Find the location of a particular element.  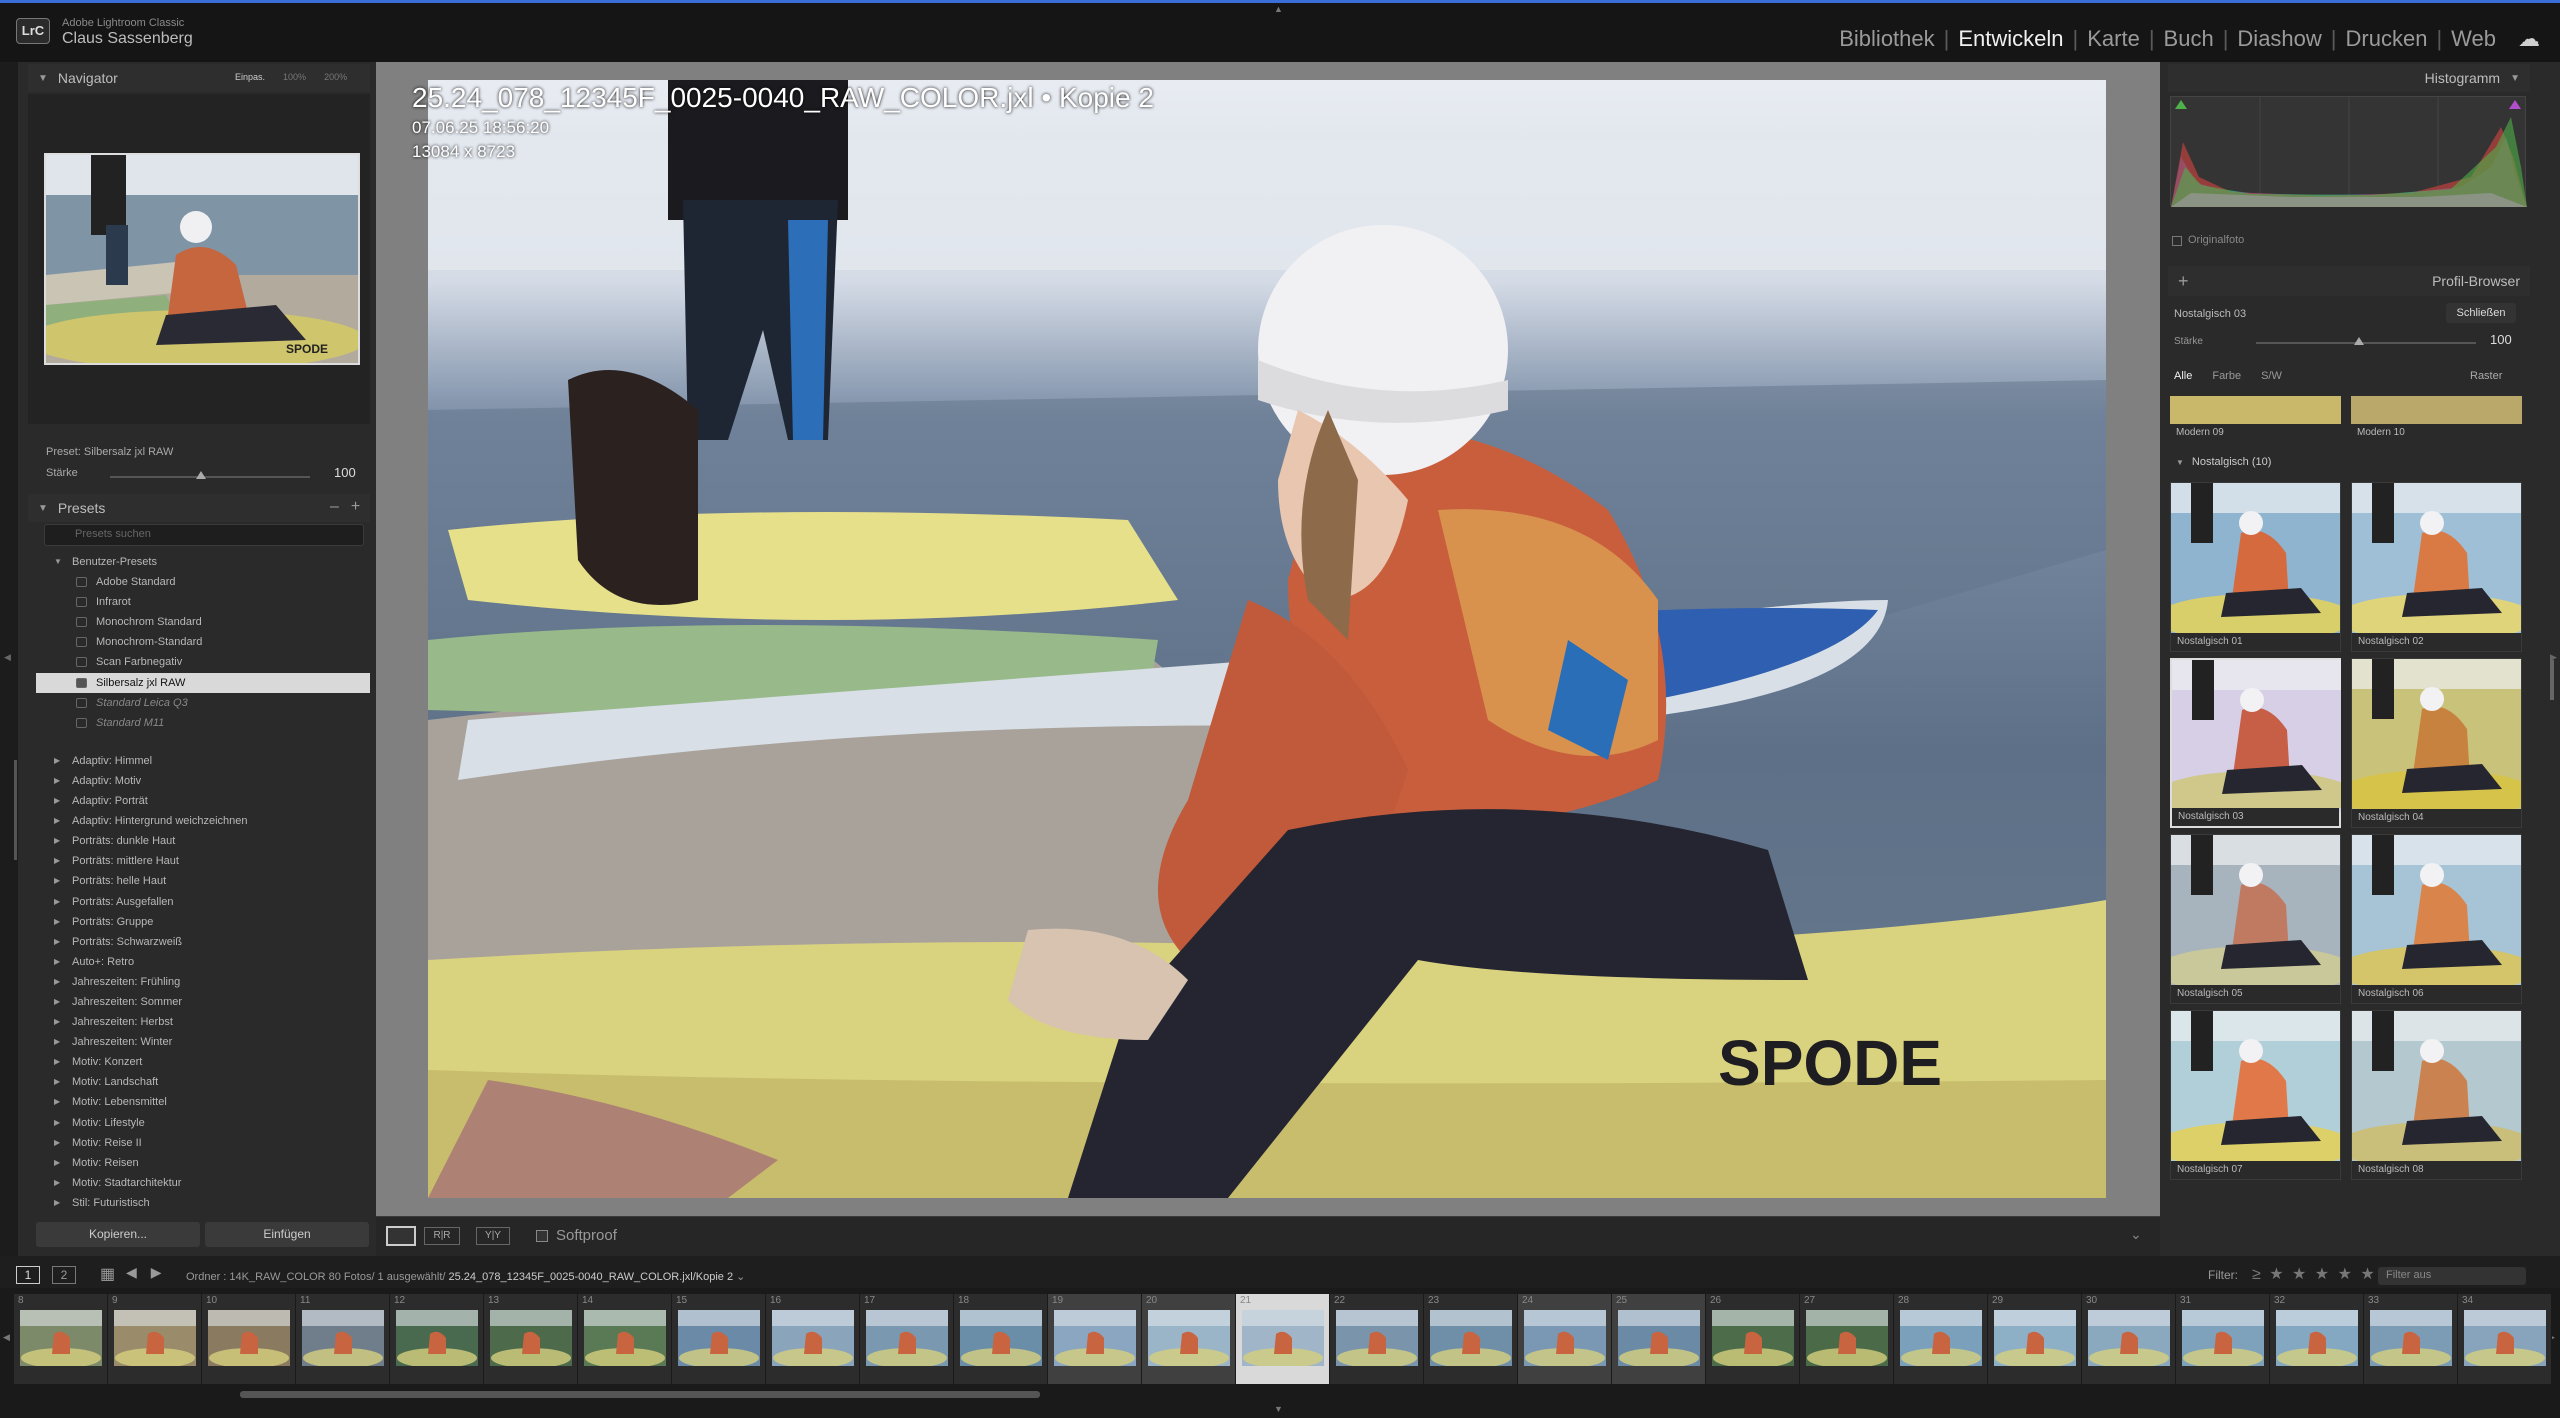

filmstrip-item: 15 is located at coordinates (719, 1339).